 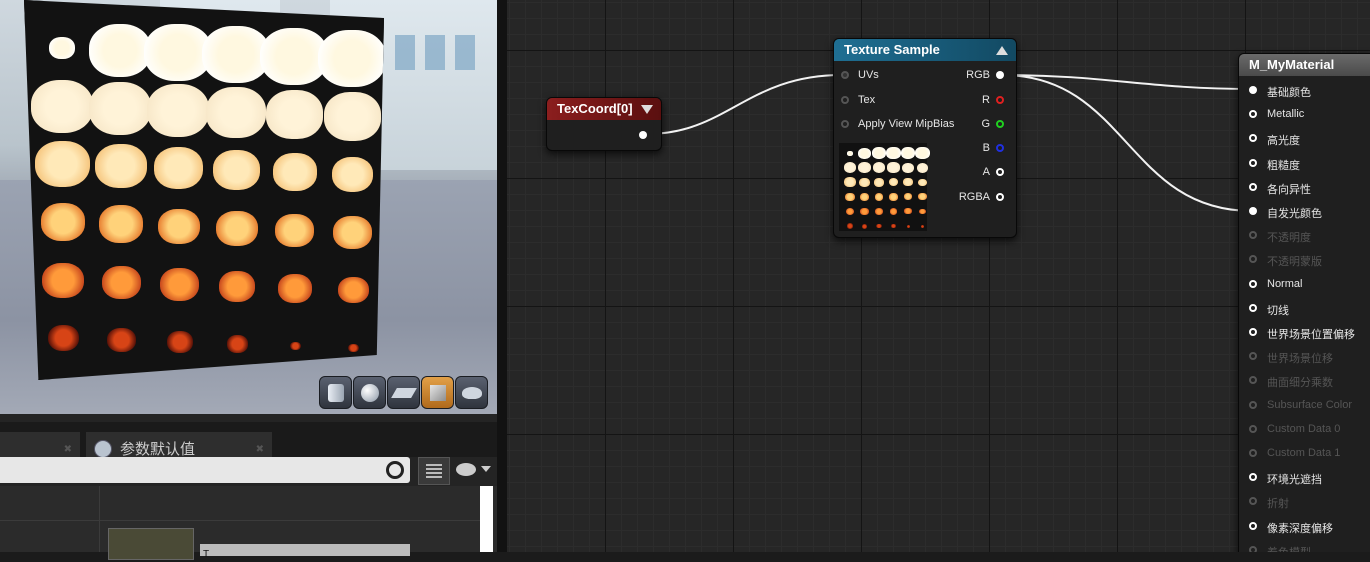 What do you see at coordinates (99, 519) in the screenshot?
I see `column-divider` at bounding box center [99, 519].